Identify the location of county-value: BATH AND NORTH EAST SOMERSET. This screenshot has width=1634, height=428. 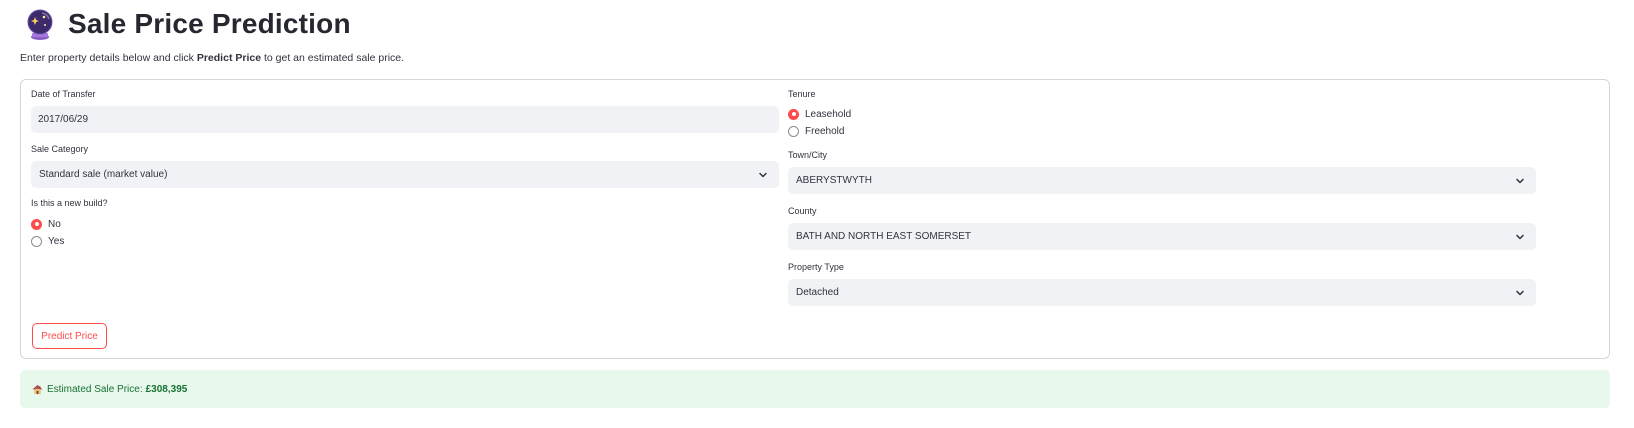
(884, 236).